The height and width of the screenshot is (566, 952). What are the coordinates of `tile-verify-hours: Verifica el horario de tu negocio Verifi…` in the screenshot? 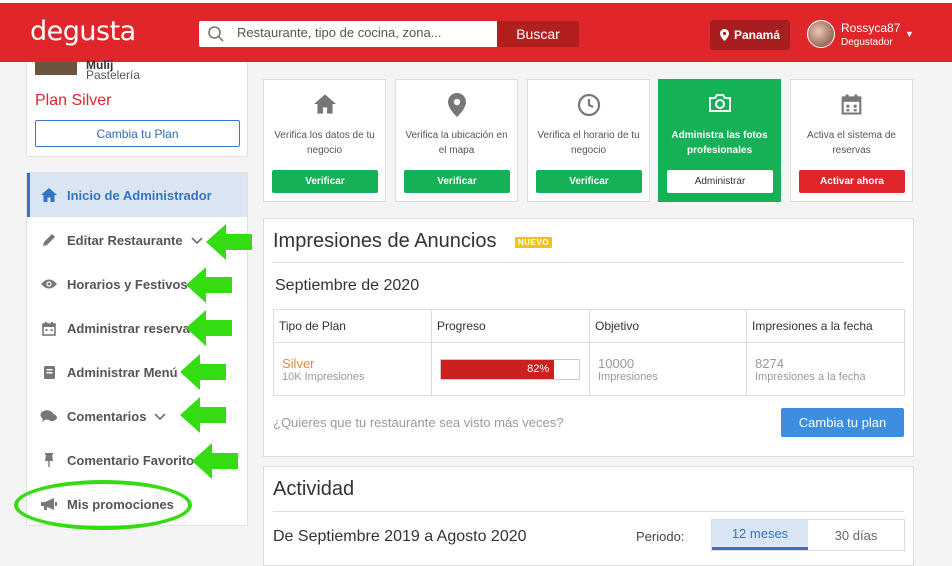 It's located at (588, 140).